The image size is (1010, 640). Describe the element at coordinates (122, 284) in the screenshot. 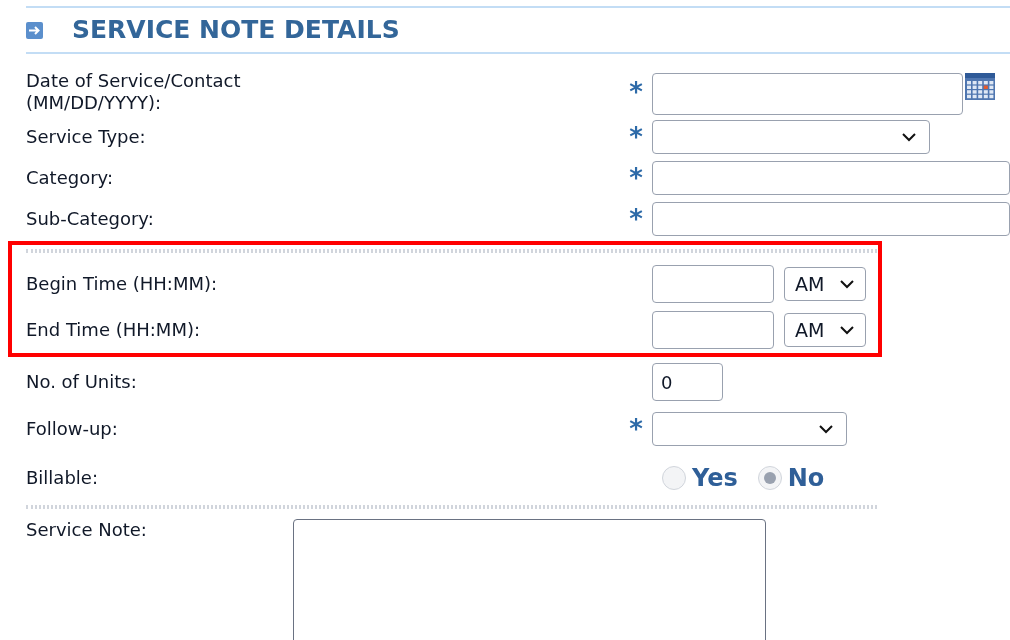

I see `field-label: Begin Time (HH:MM):` at that location.